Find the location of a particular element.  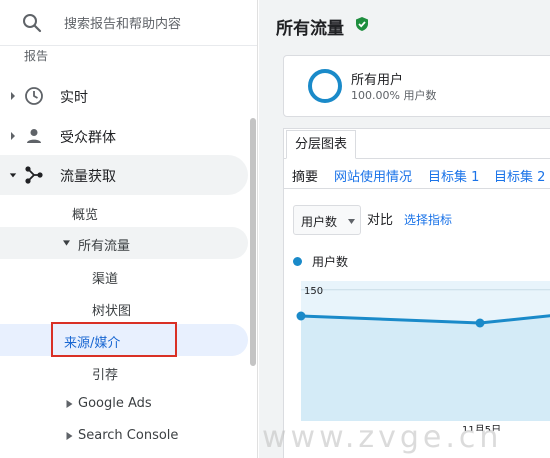

segment-card: 所有用户 100.00% 用户数 is located at coordinates (416, 86).